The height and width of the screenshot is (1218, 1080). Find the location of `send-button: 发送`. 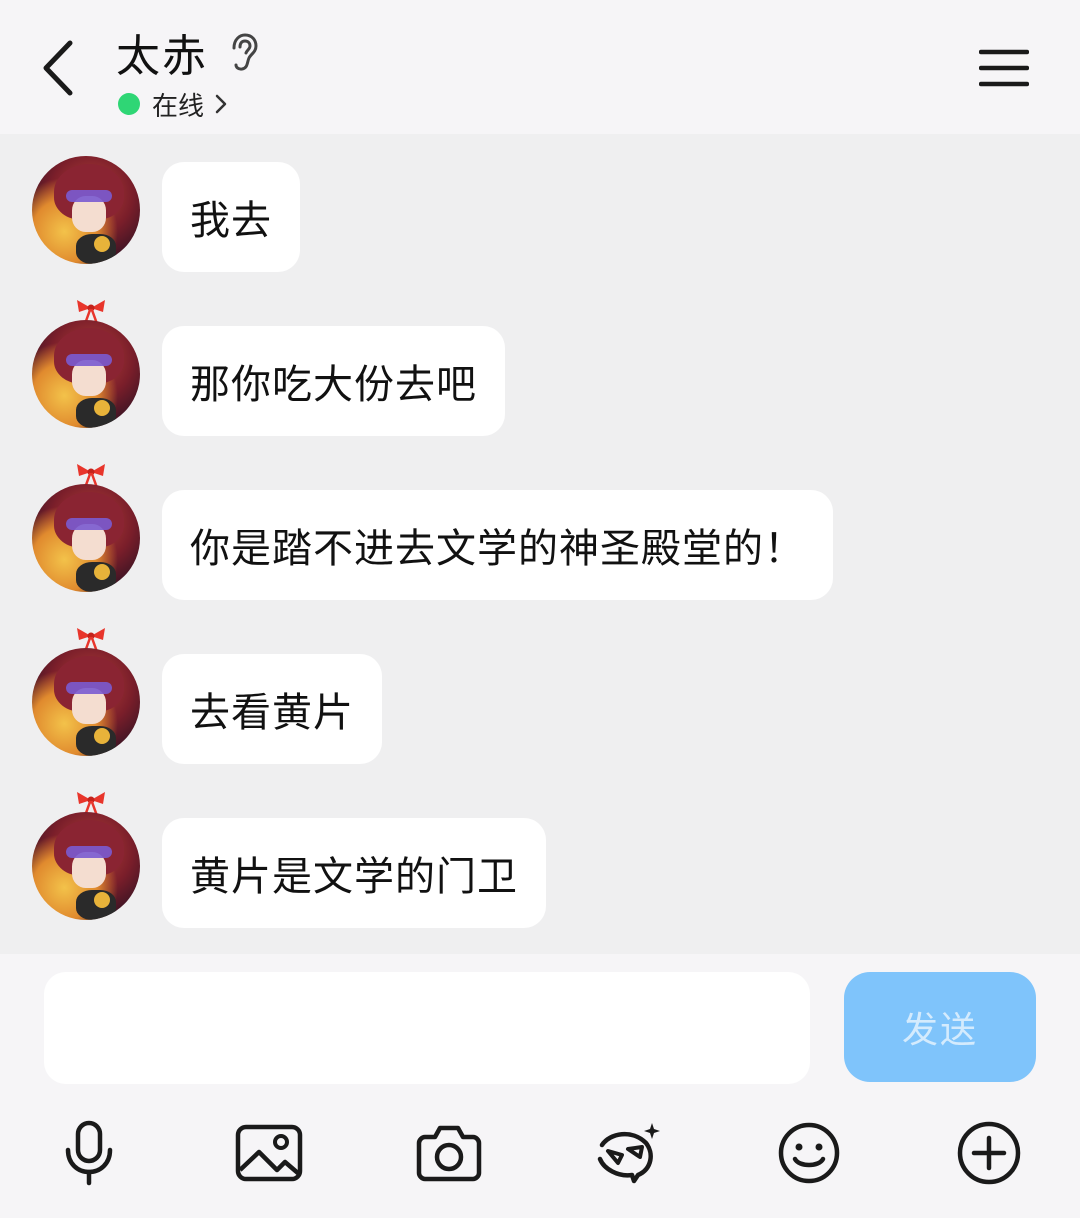

send-button: 发送 is located at coordinates (940, 1027).